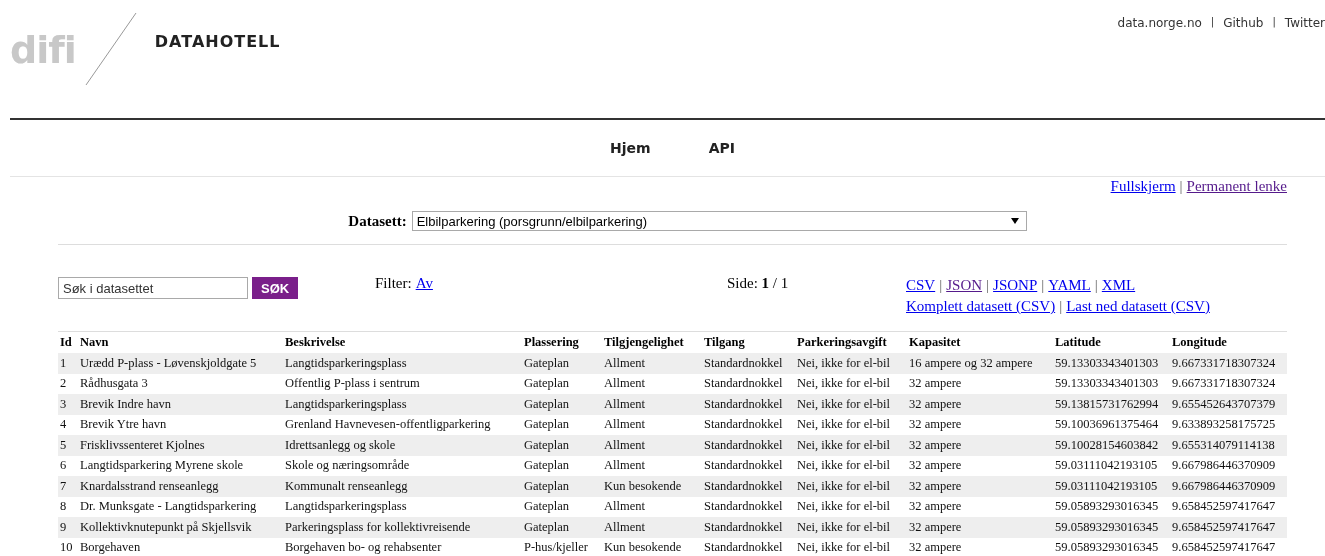 Image resolution: width=1325 pixels, height=556 pixels. Describe the element at coordinates (68, 363) in the screenshot. I see `table-cell: 1` at that location.